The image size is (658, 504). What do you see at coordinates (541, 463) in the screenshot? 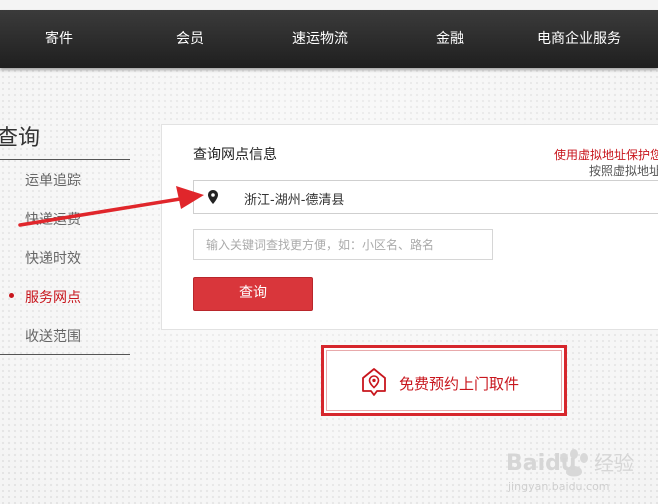
I see `watermark-brand: Baidu` at bounding box center [541, 463].